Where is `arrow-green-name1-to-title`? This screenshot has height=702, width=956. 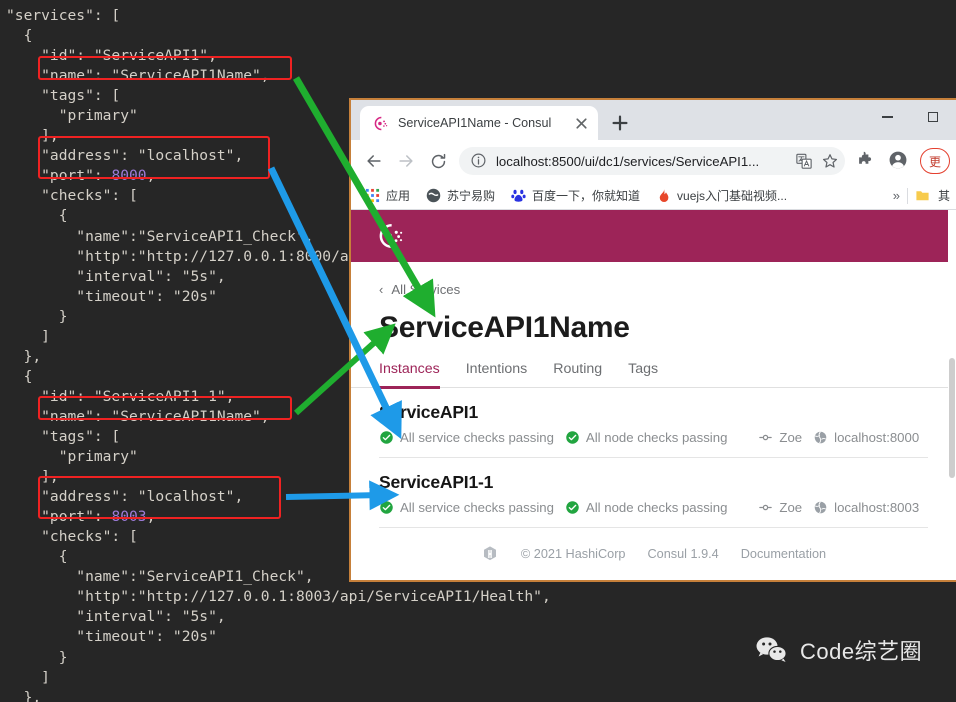 arrow-green-name1-to-title is located at coordinates (364, 197).